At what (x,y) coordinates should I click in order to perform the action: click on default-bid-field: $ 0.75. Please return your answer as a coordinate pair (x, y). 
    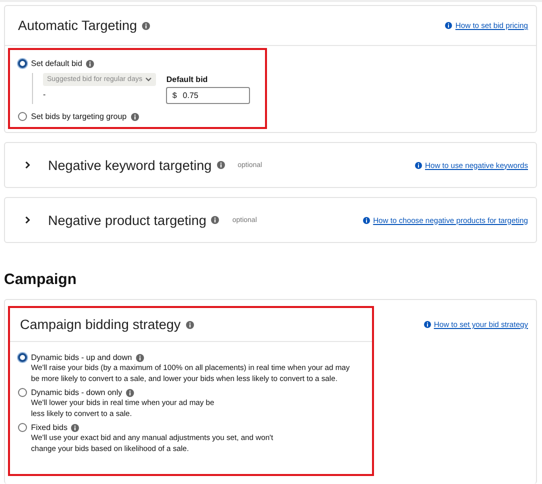
    Looking at the image, I should click on (208, 95).